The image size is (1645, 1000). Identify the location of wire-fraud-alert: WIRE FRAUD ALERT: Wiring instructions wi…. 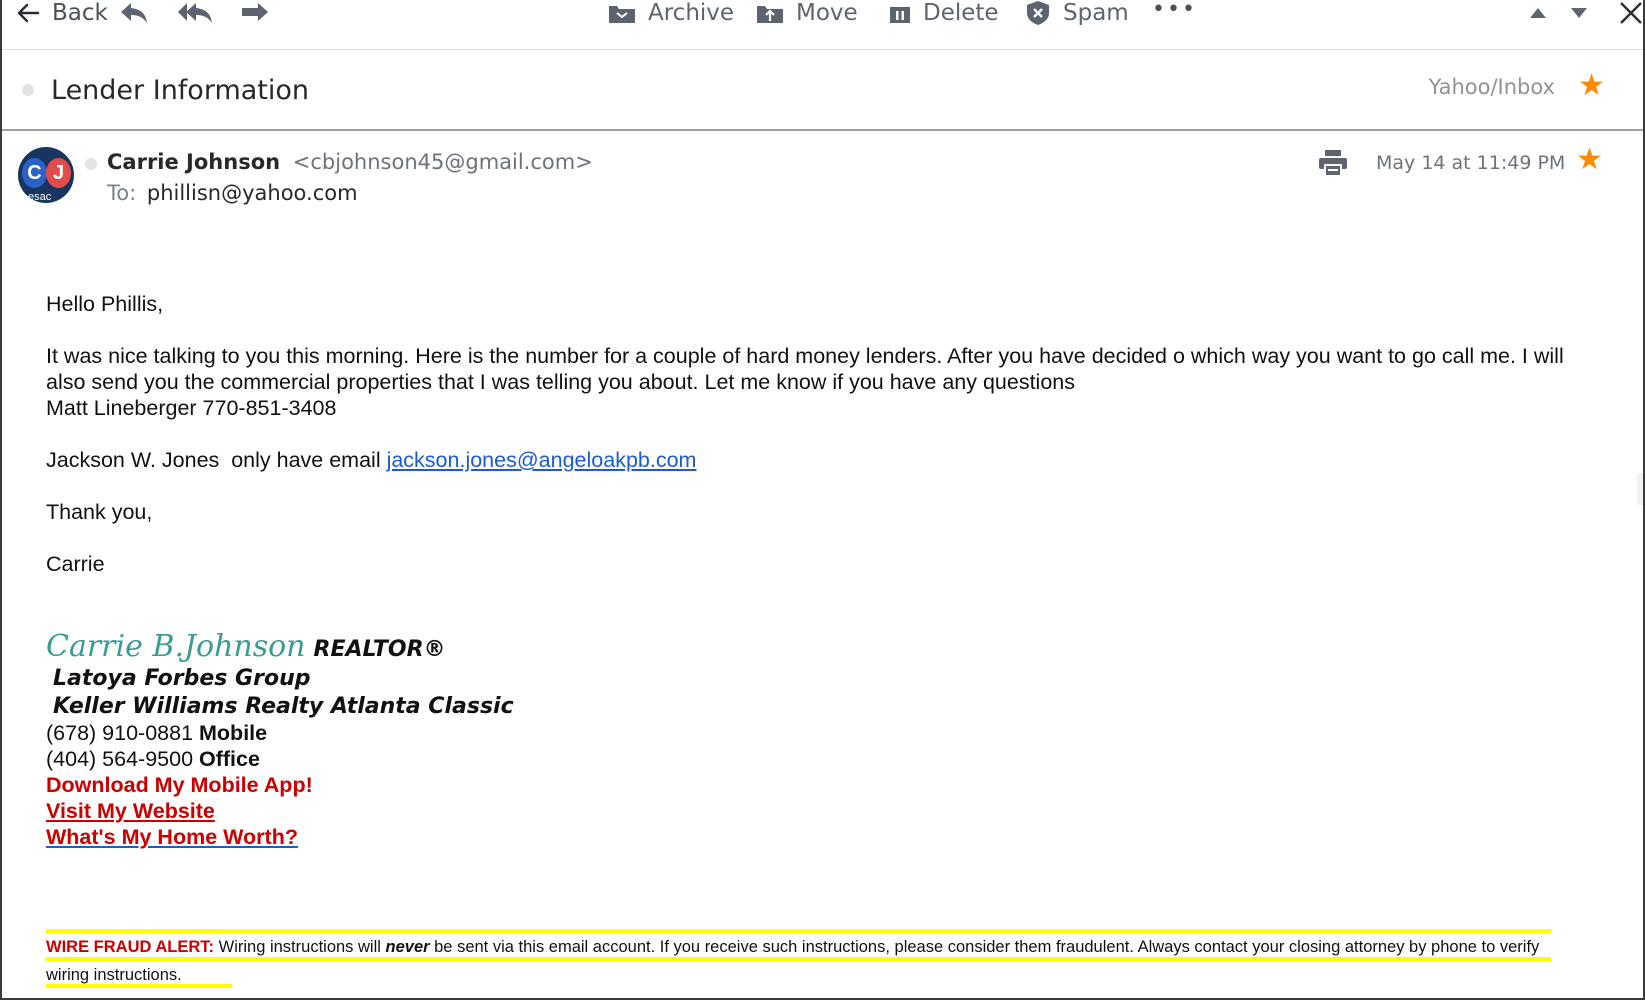
(798, 961).